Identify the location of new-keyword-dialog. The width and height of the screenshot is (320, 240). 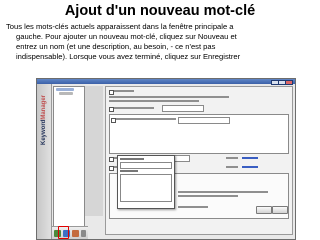
(146, 182).